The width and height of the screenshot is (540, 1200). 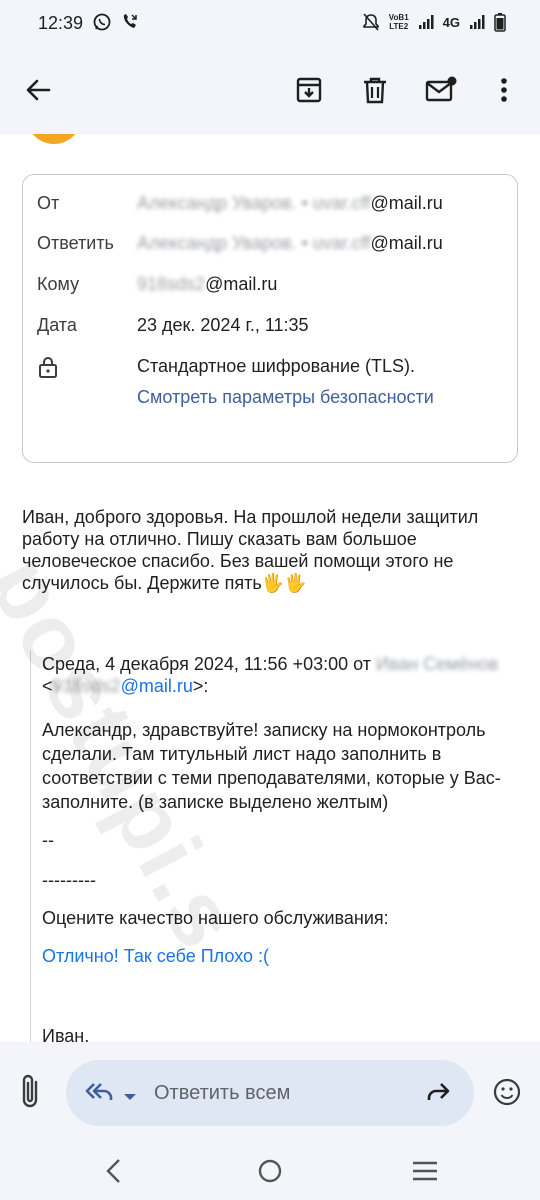 I want to click on signal-1-icon, so click(x=426, y=22).